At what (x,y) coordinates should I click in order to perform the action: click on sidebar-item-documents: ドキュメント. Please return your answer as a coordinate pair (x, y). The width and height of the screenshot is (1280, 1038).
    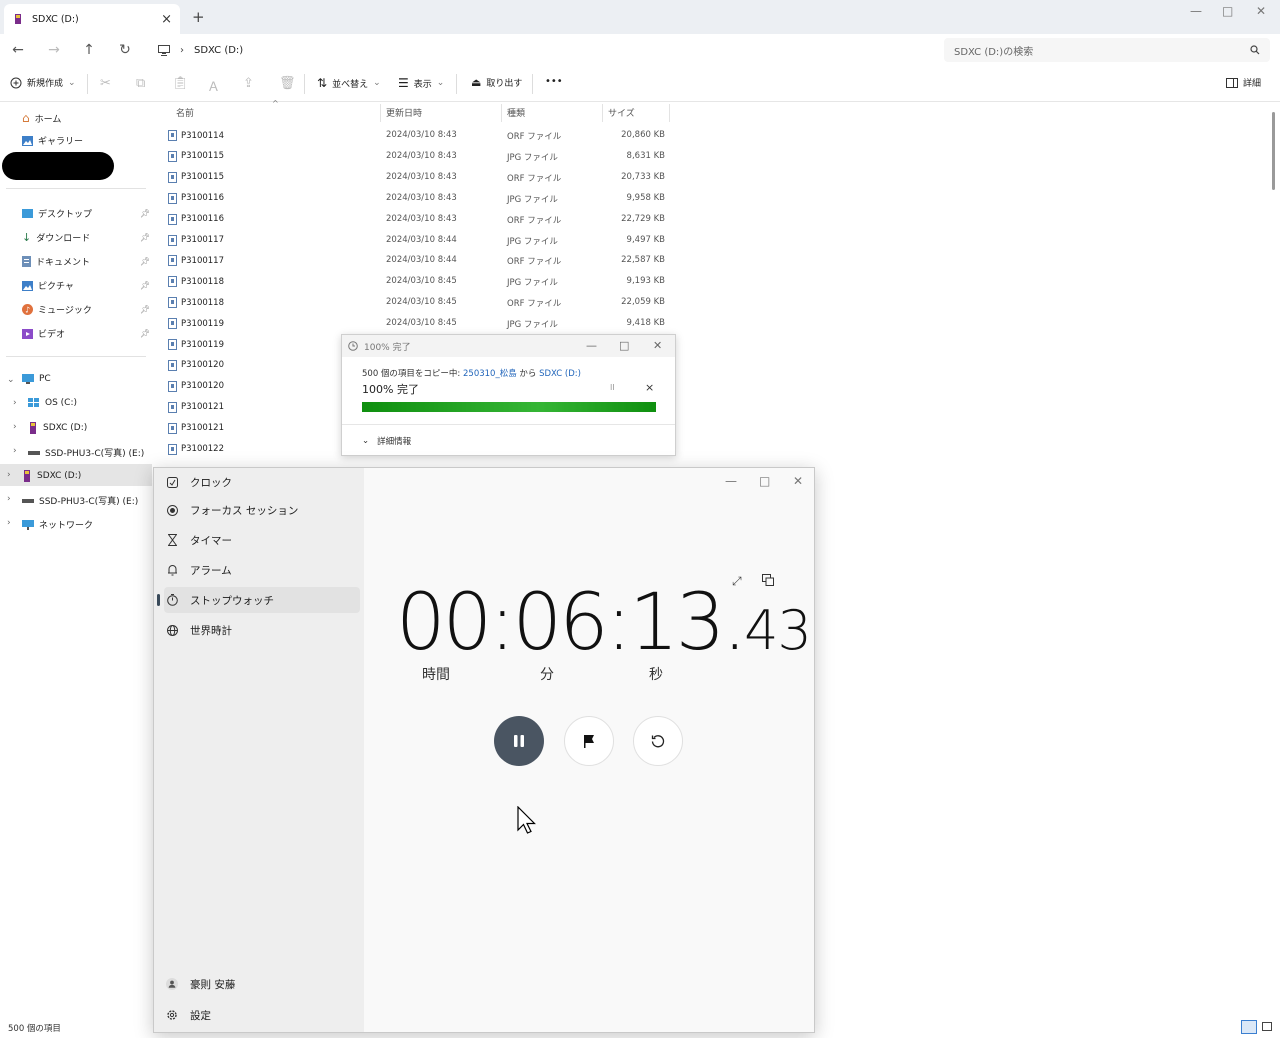
    Looking at the image, I should click on (56, 261).